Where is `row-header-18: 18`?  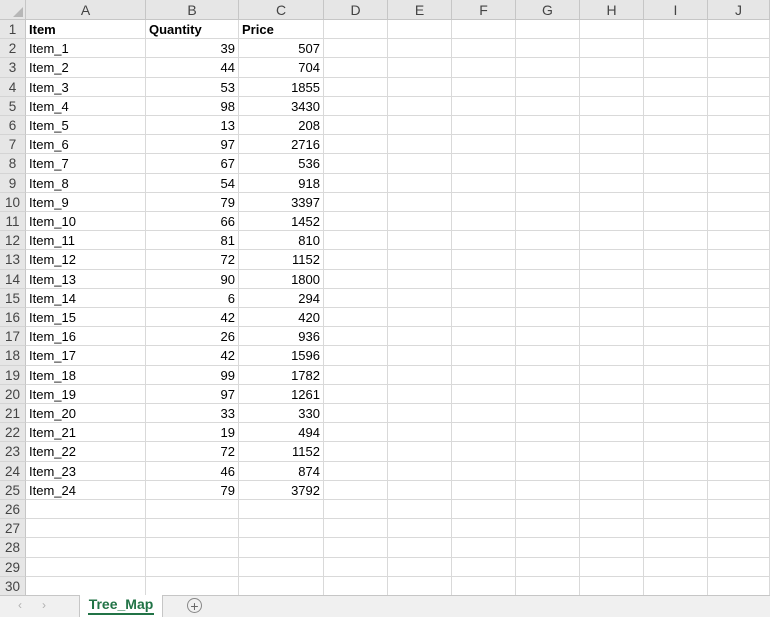
row-header-18: 18 is located at coordinates (13, 356).